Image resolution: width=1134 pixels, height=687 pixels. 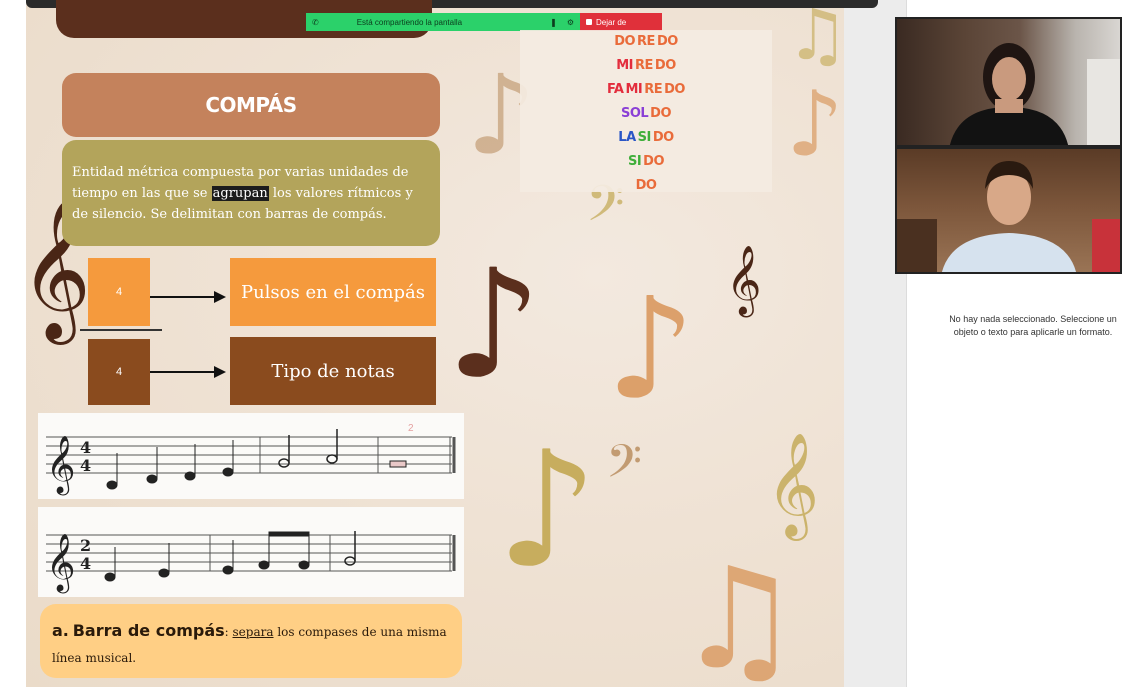 What do you see at coordinates (333, 371) in the screenshot?
I see `note-type-label: Tipo de notas` at bounding box center [333, 371].